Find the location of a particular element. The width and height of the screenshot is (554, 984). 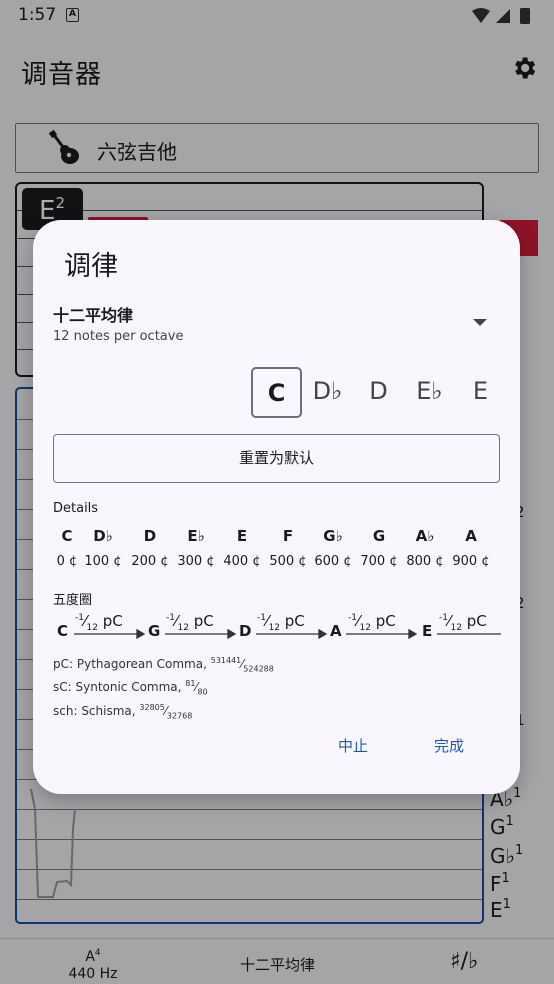

legend-den: 524288 is located at coordinates (258, 669).